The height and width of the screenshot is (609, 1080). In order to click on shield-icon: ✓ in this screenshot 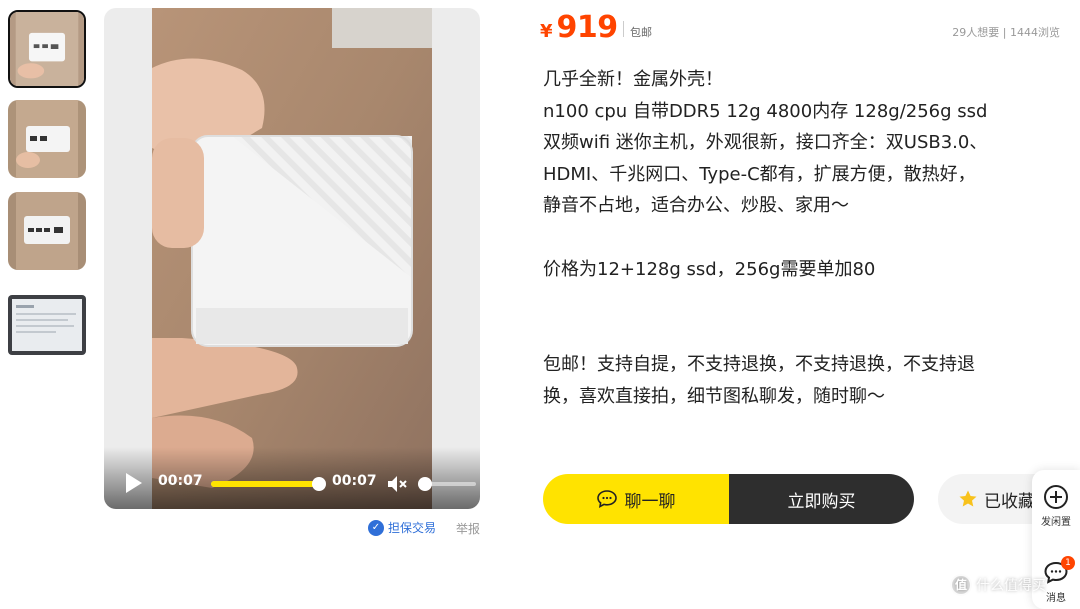, I will do `click(376, 527)`.